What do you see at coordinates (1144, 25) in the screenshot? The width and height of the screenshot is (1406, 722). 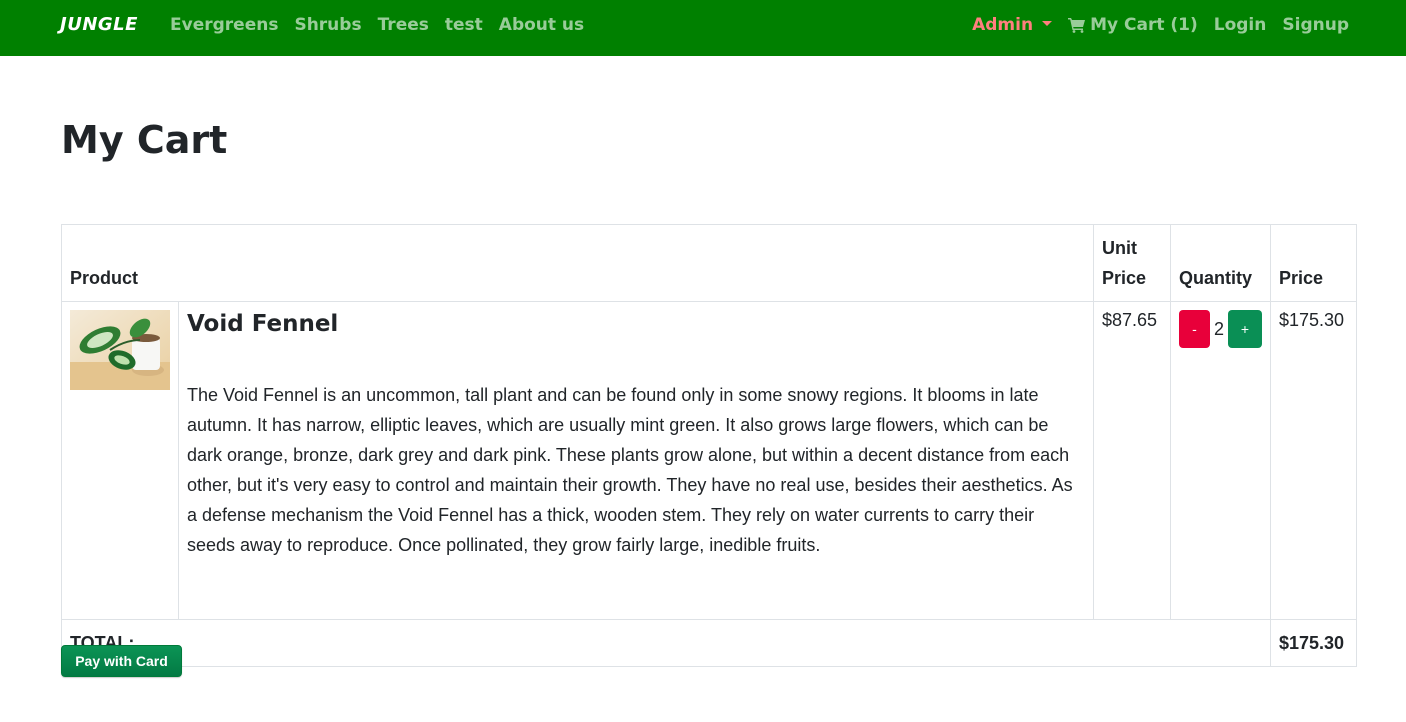 I see `my-cart-label: My Cart (1)` at bounding box center [1144, 25].